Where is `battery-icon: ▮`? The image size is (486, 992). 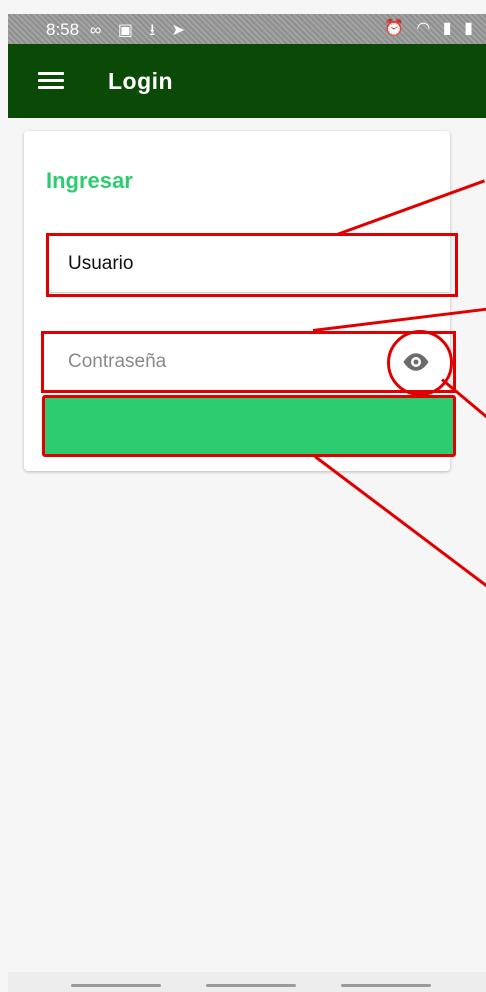
battery-icon: ▮ is located at coordinates (470, 28).